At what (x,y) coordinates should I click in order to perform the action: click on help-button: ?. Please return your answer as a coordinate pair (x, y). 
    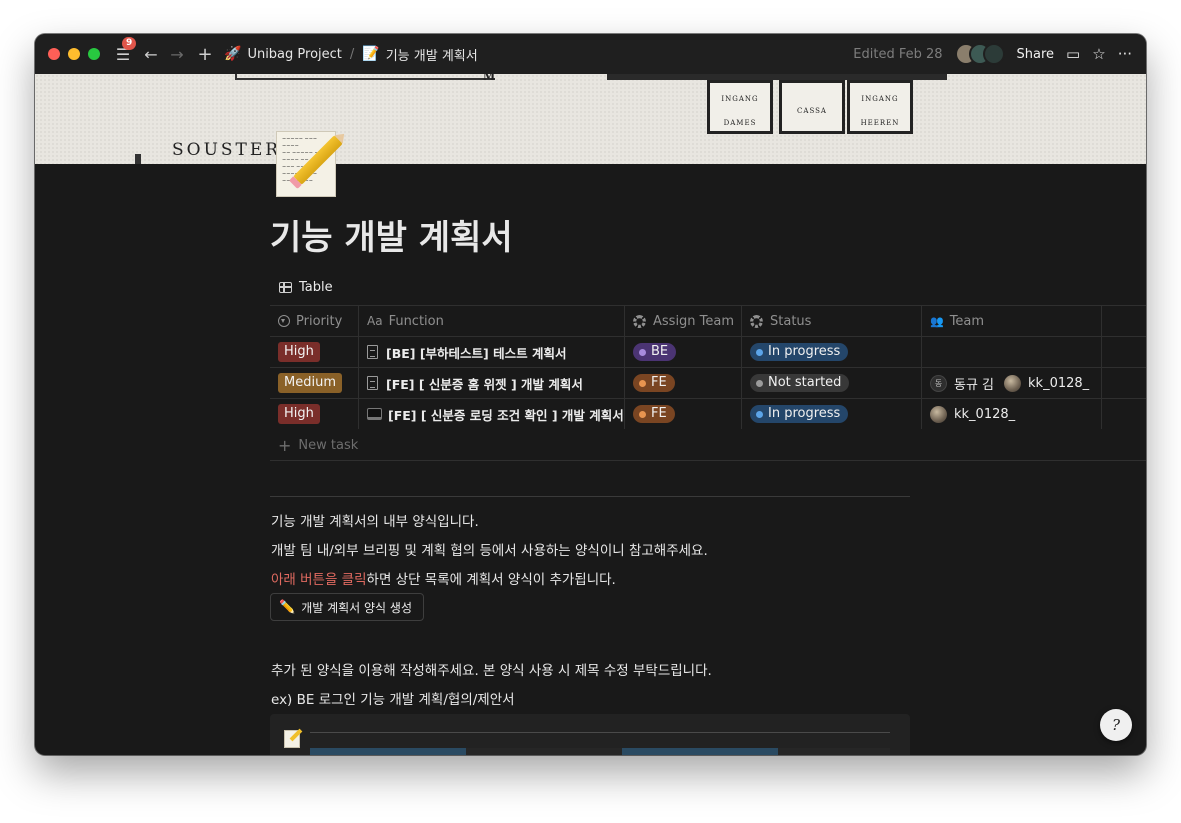
    Looking at the image, I should click on (1116, 725).